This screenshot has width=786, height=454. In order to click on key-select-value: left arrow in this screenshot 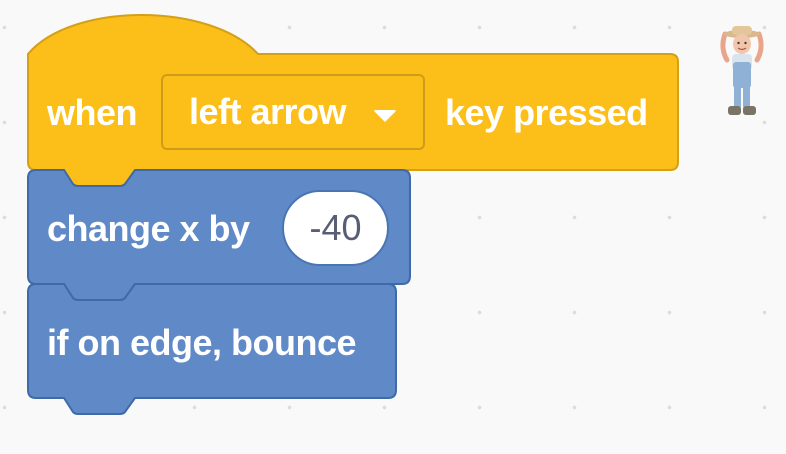, I will do `click(268, 111)`.